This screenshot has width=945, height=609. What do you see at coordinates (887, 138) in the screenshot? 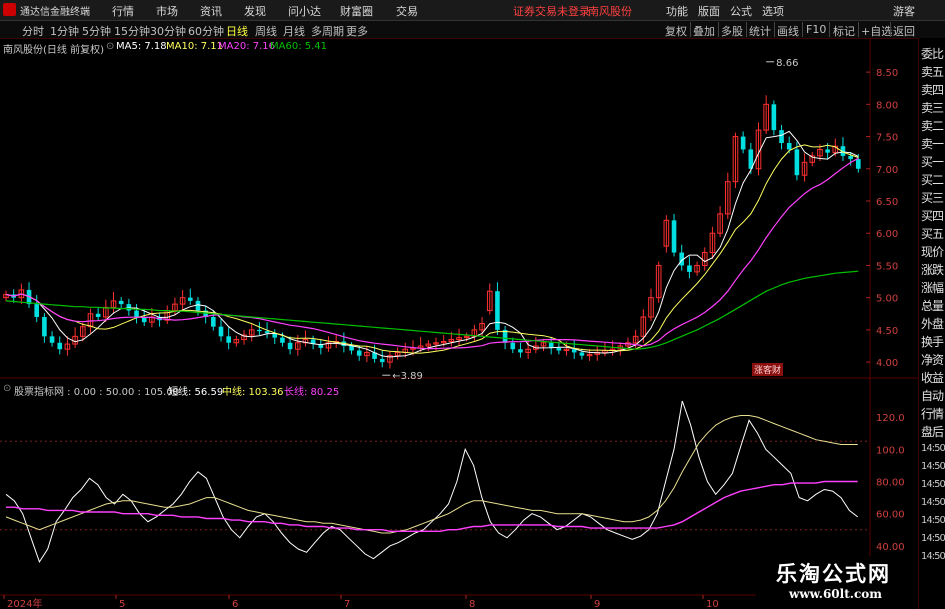
I see `price-tick-label: 7.50` at bounding box center [887, 138].